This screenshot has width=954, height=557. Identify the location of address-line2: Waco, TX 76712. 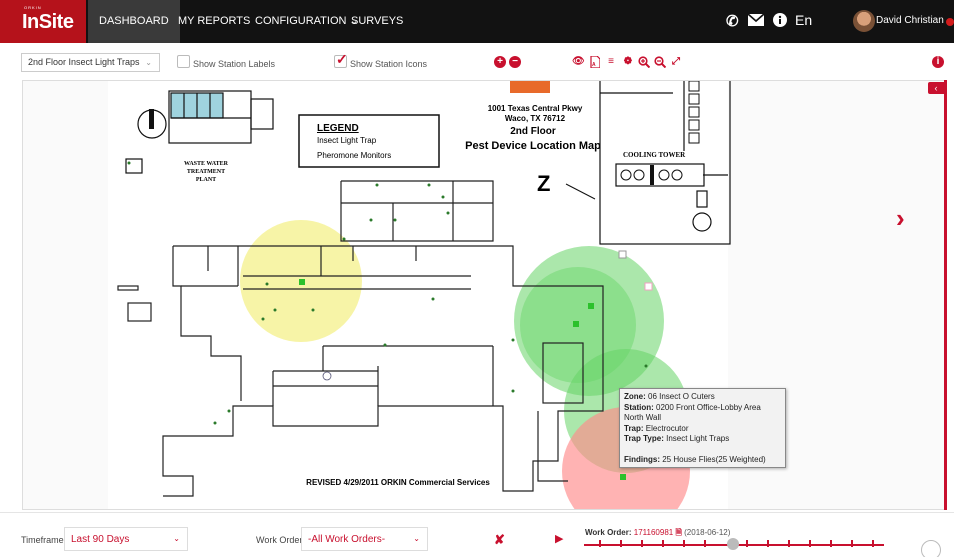
(535, 118).